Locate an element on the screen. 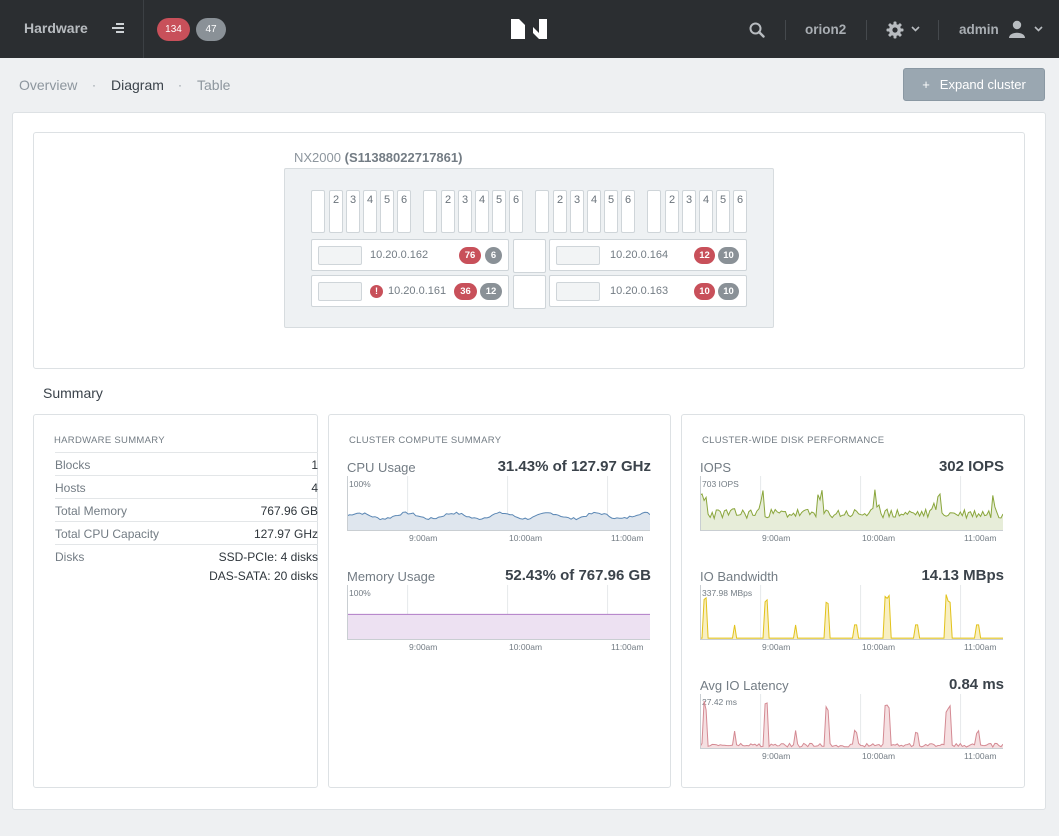 The height and width of the screenshot is (836, 1059). card-title: CLUSTER-WIDE DISK PERFORMANCE is located at coordinates (793, 440).